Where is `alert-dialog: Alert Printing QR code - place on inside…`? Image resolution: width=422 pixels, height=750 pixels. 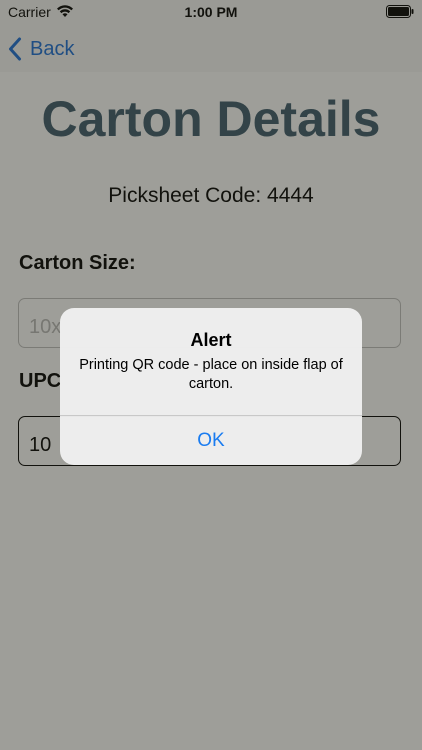 alert-dialog: Alert Printing QR code - place on inside… is located at coordinates (211, 386).